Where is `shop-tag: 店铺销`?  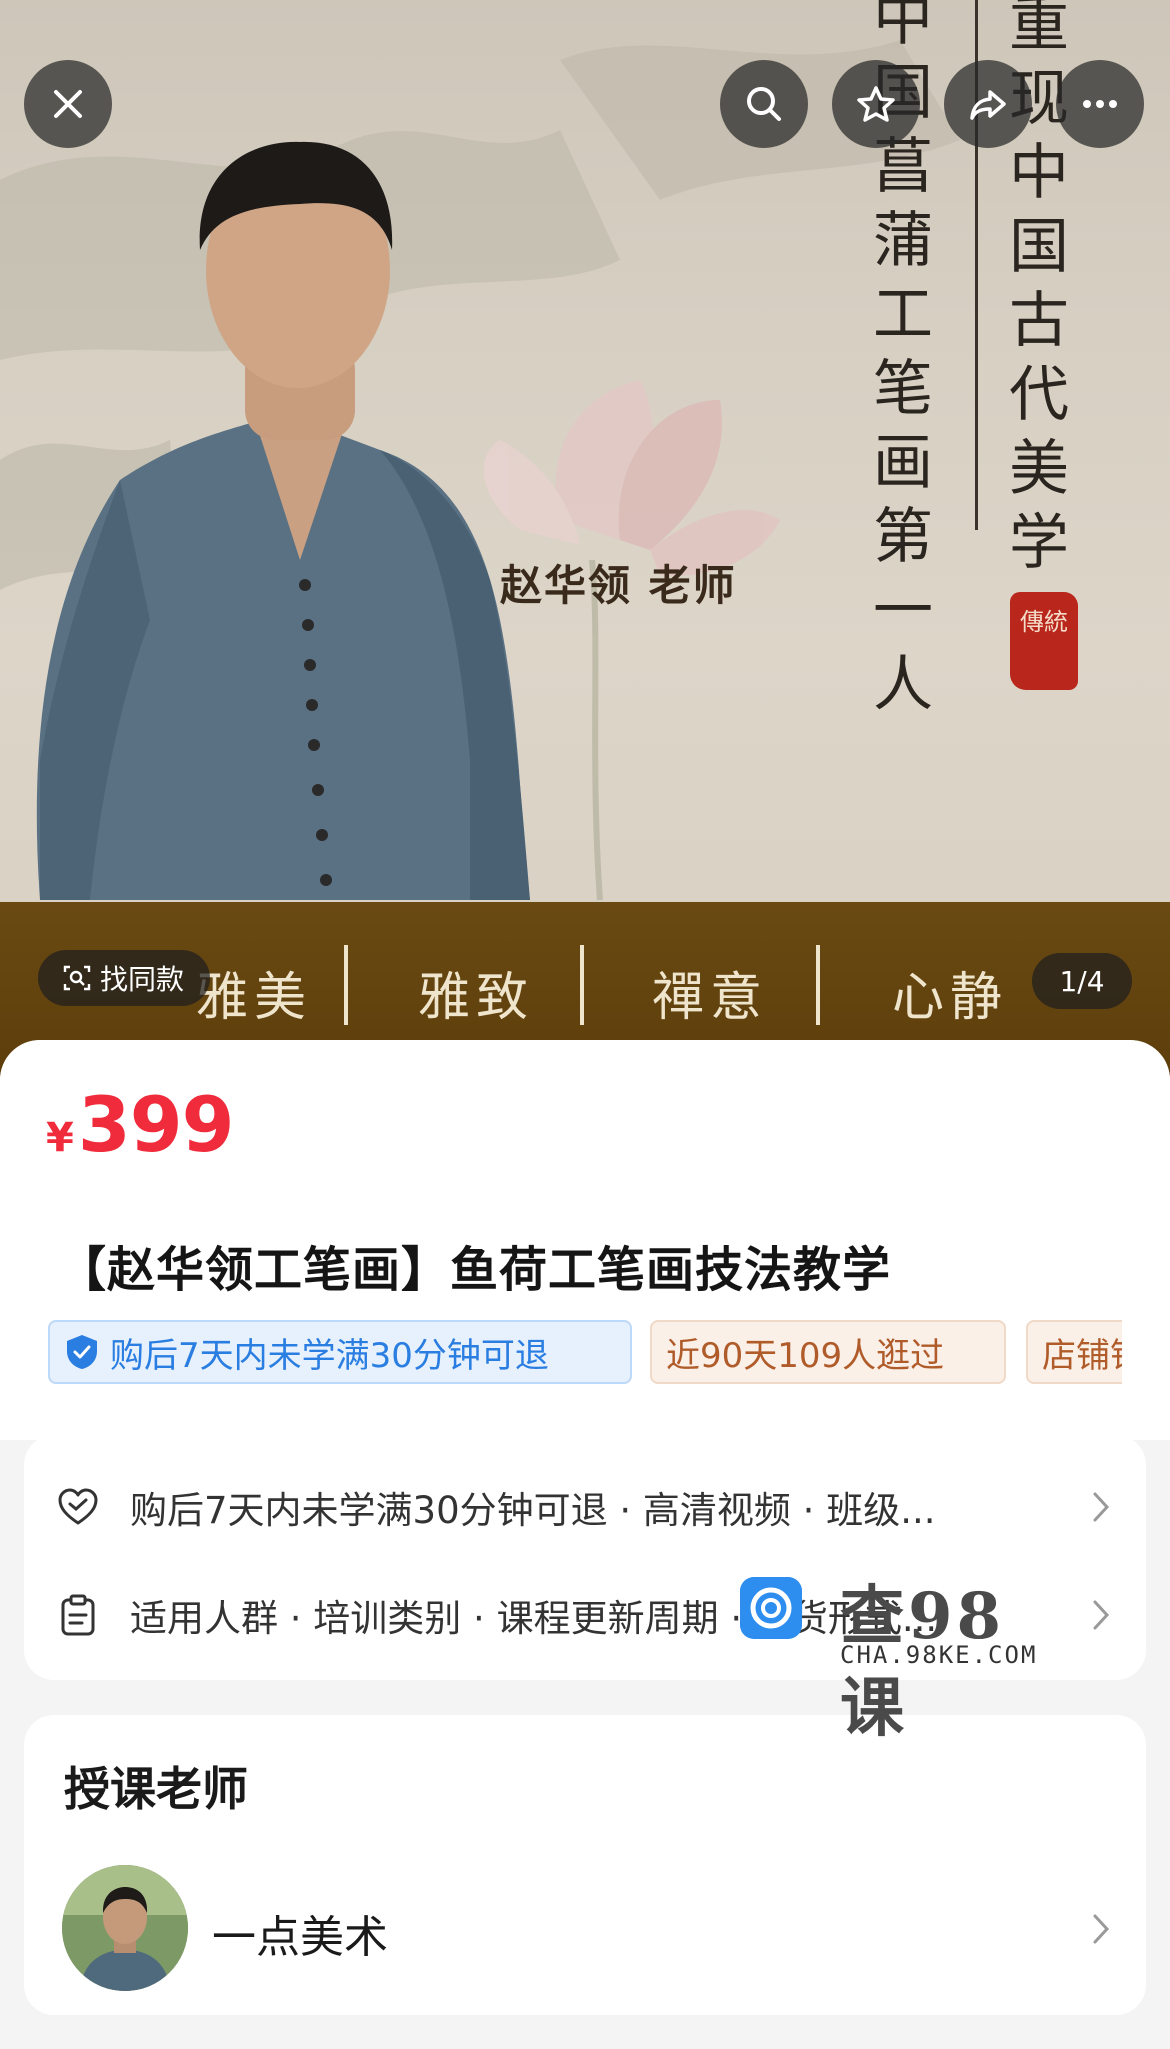
shop-tag: 店铺销 is located at coordinates (1074, 1352).